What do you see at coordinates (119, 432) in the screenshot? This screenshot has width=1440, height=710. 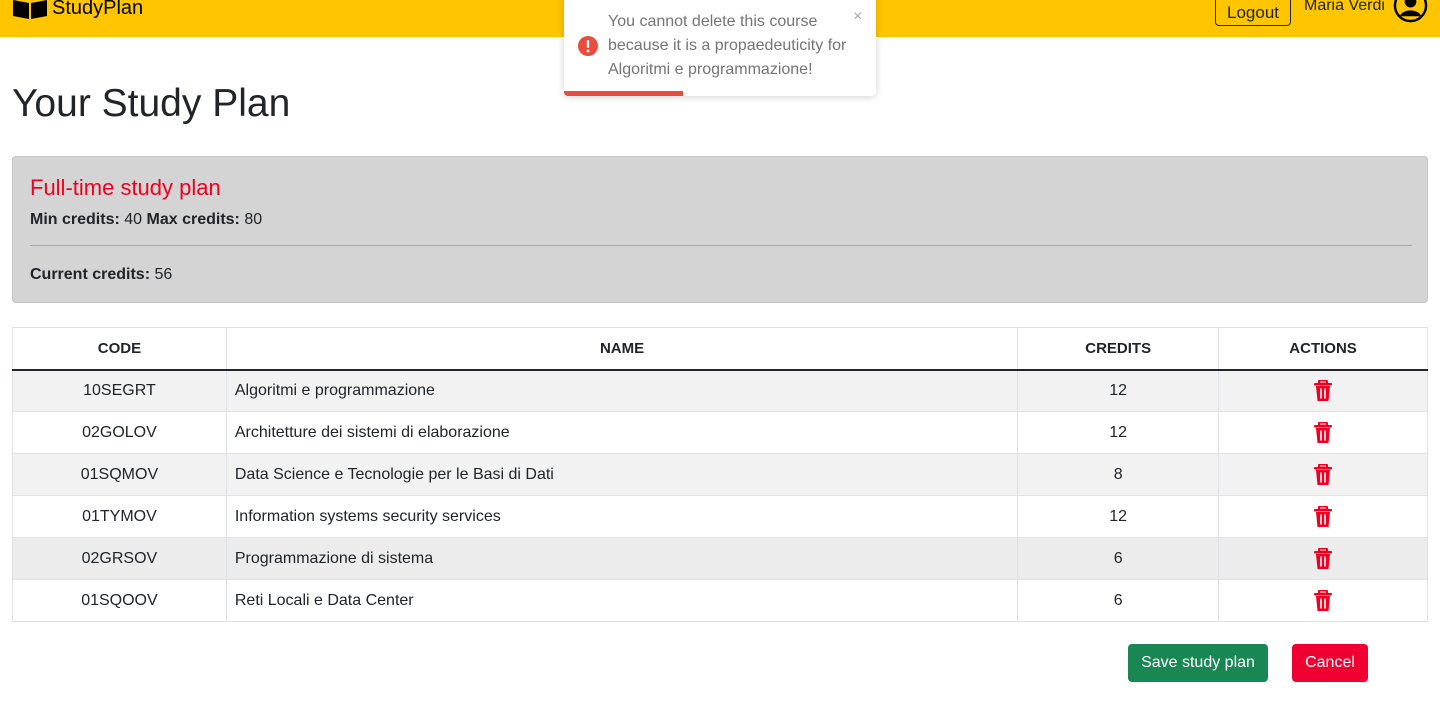 I see `course-code: 02GOLOV` at bounding box center [119, 432].